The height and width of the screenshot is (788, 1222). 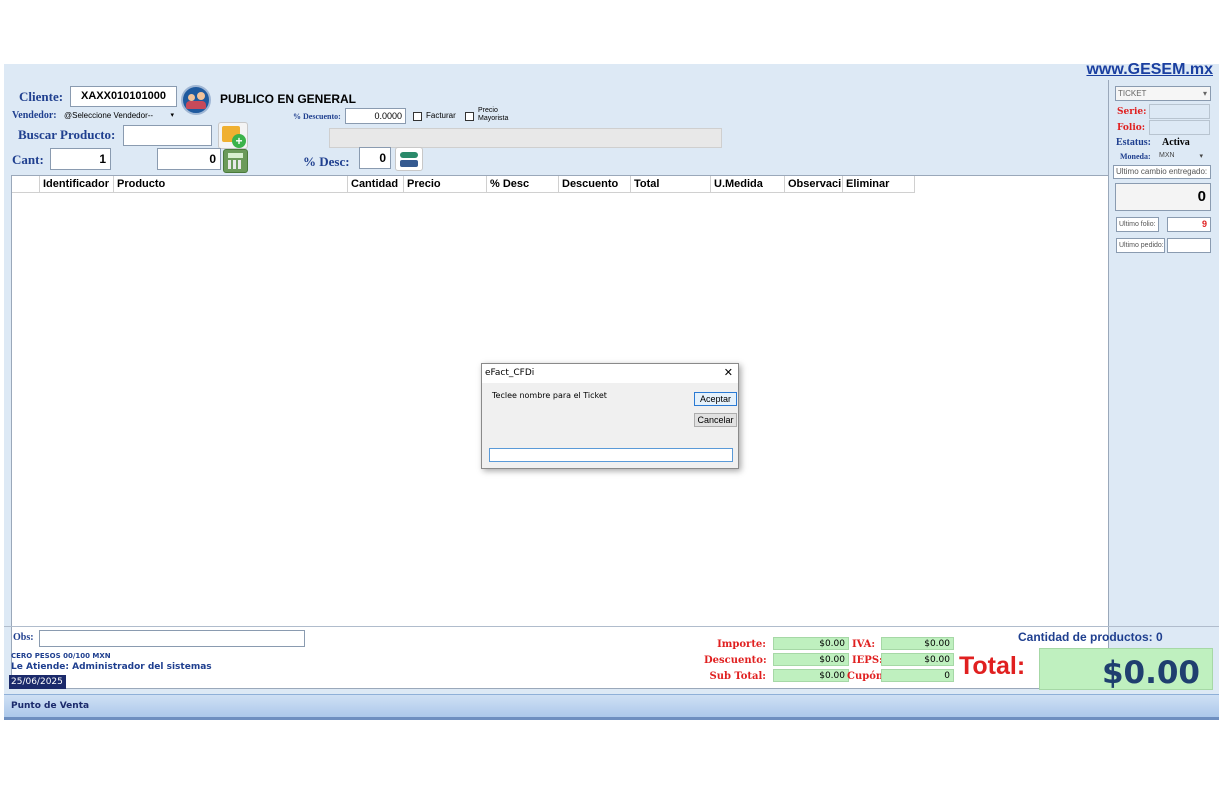 I want to click on precio-mayorista-line1: Precio, so click(x=488, y=110).